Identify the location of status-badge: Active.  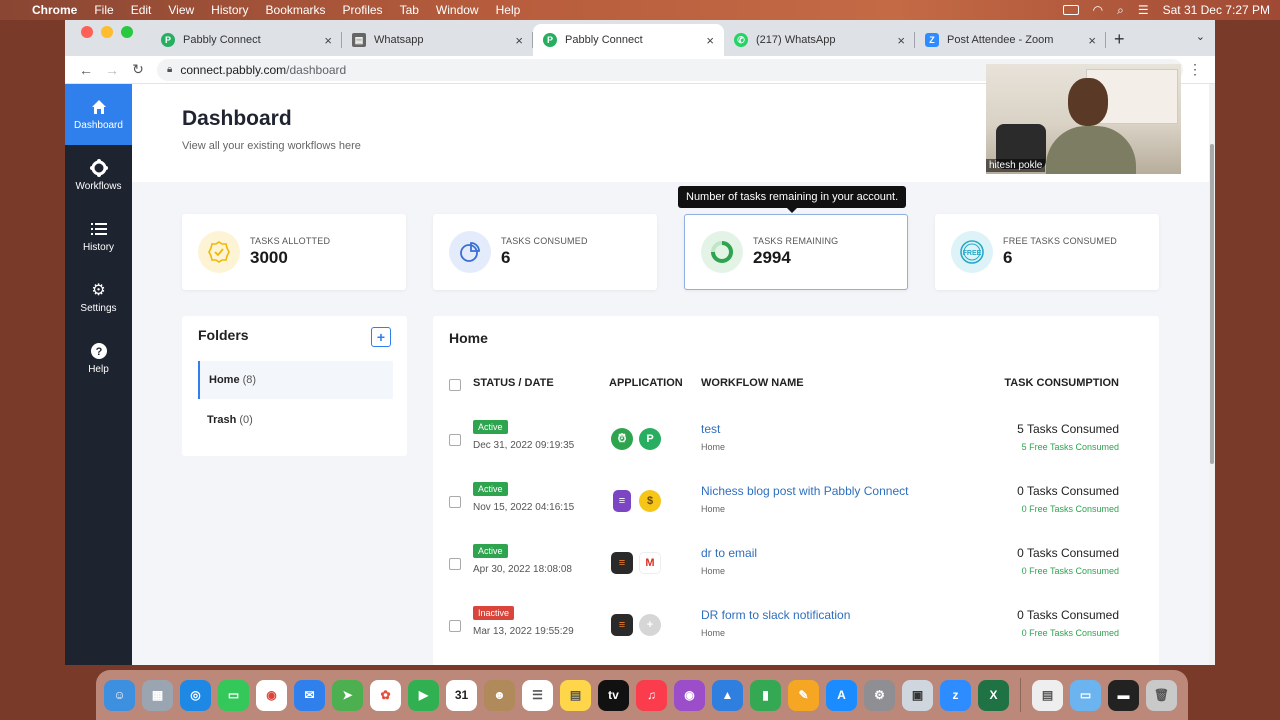
(490, 551).